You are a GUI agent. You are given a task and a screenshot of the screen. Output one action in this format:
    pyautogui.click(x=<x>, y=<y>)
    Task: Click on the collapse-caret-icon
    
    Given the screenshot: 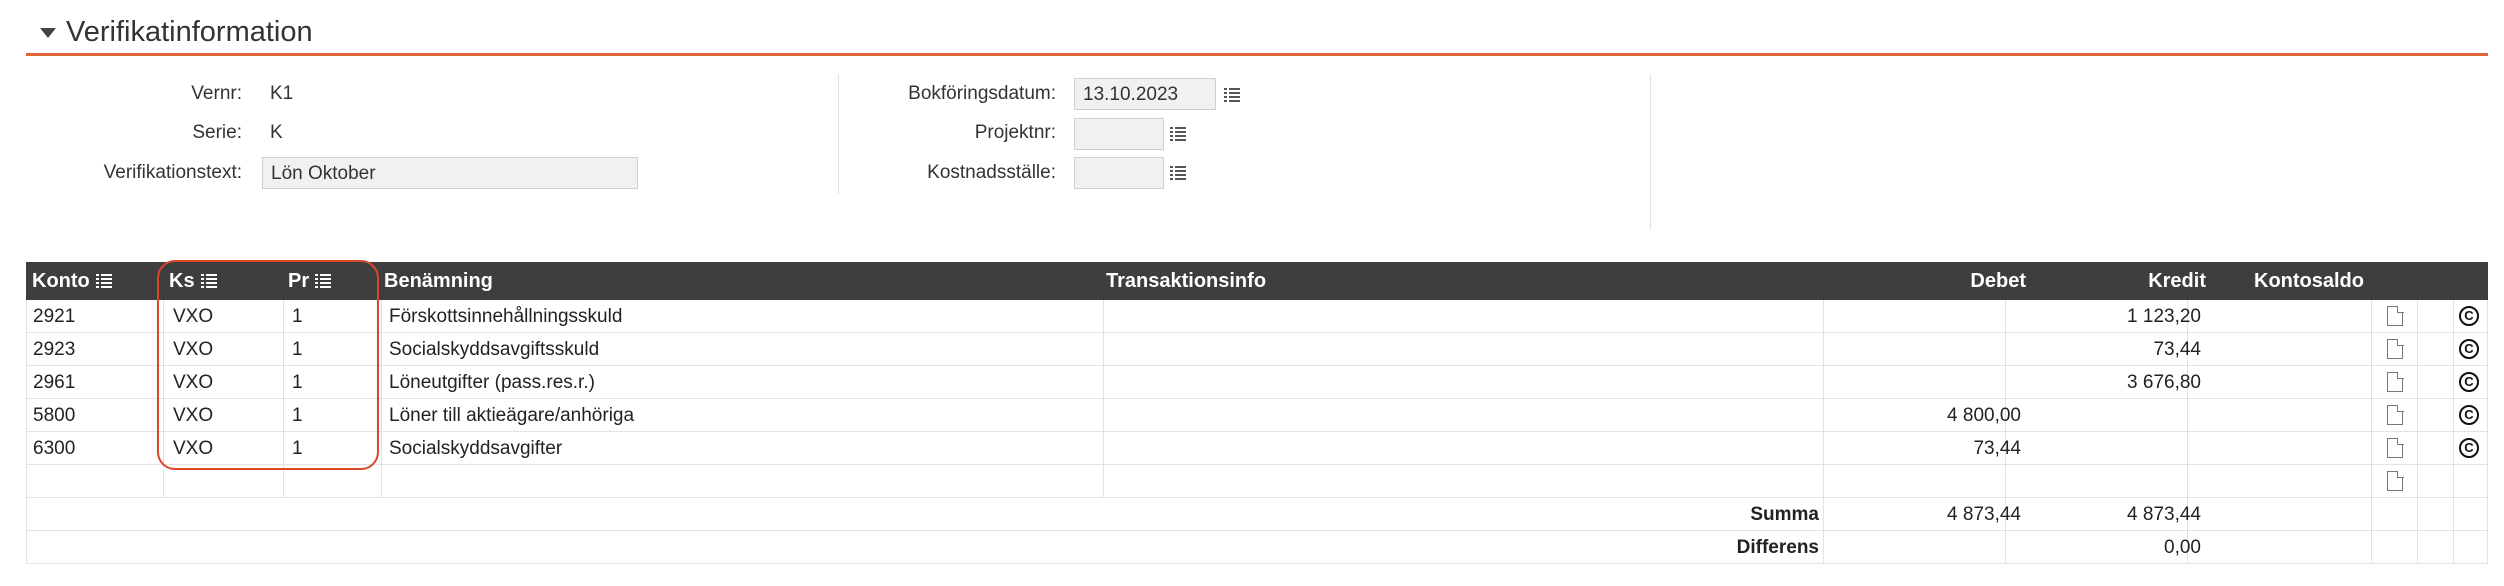 What is the action you would take?
    pyautogui.click(x=48, y=33)
    